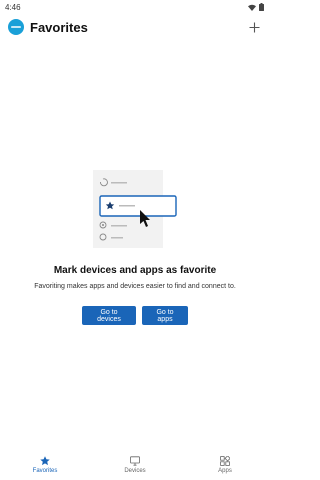 The width and height of the screenshot is (320, 480). What do you see at coordinates (16, 27) in the screenshot?
I see `app-logo-icon` at bounding box center [16, 27].